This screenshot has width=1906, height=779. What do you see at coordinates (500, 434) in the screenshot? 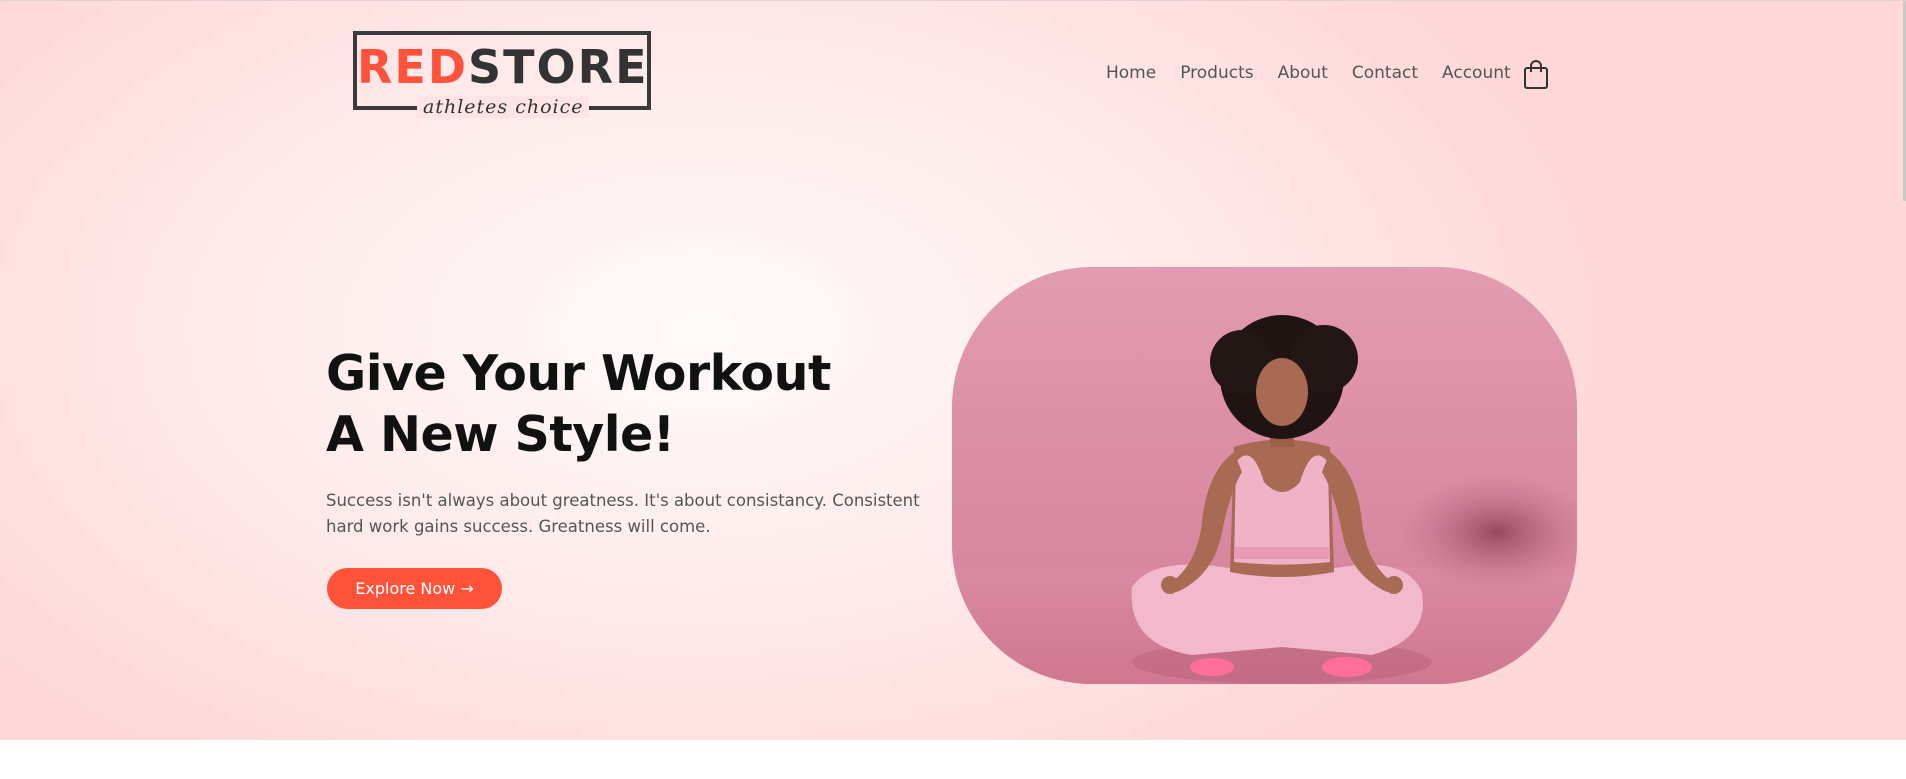
I see `hero-headline-line2: A New Style!` at bounding box center [500, 434].